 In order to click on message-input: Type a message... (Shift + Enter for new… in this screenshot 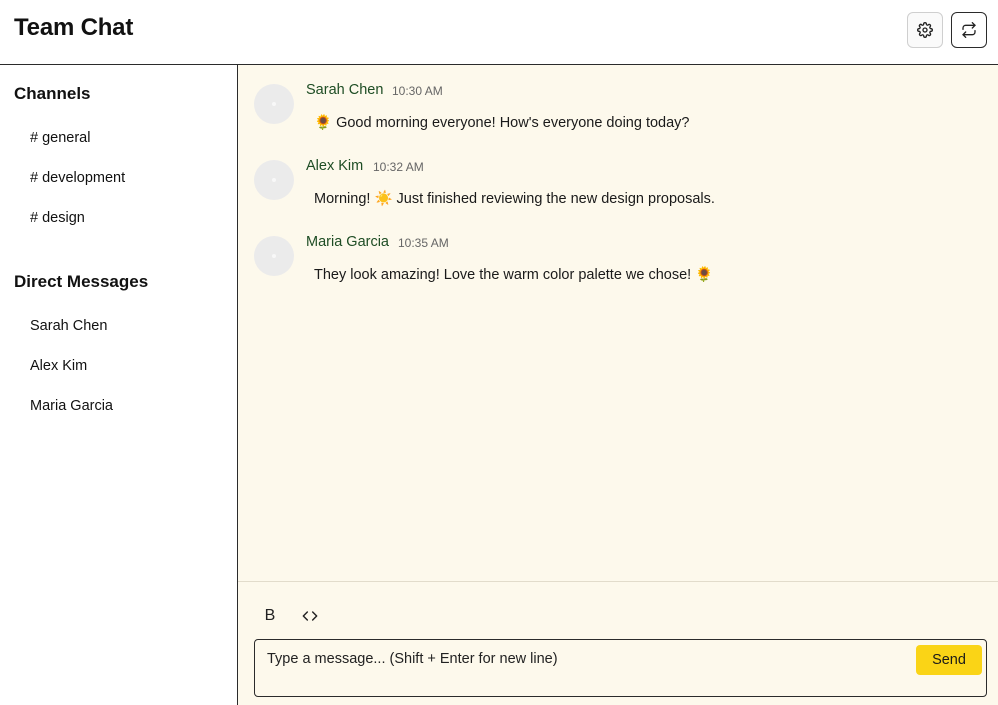, I will do `click(620, 668)`.